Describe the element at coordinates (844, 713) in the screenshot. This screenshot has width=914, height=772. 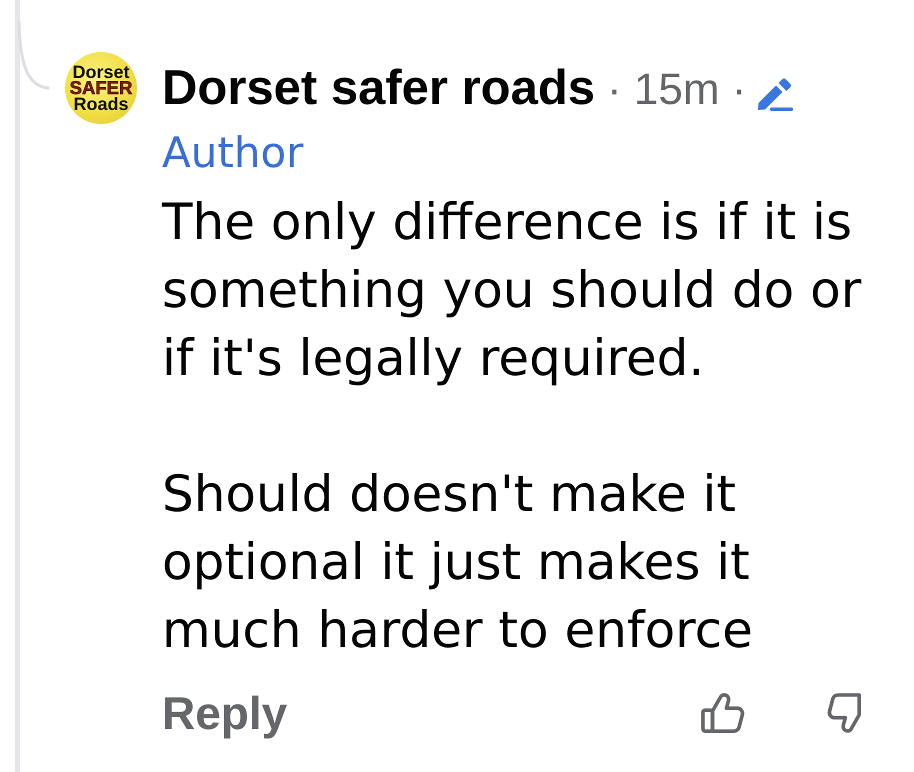
I see `thumbs-down-icon` at that location.